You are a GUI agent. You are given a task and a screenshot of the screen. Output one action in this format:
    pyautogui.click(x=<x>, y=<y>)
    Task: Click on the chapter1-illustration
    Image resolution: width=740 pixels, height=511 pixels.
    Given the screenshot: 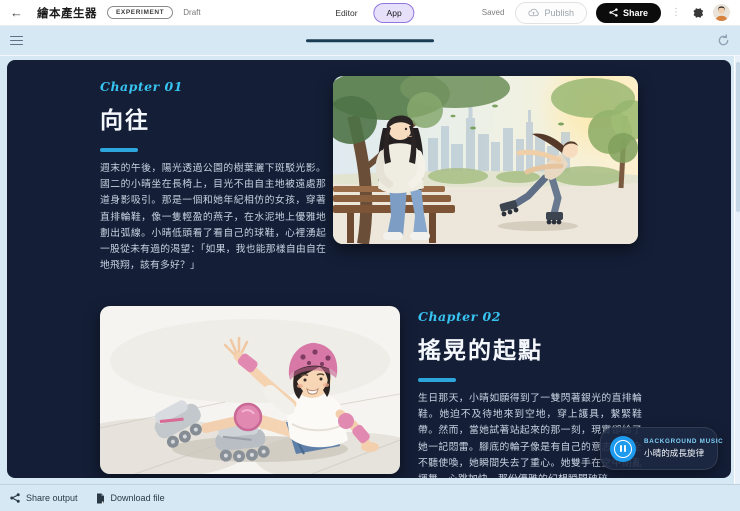 What is the action you would take?
    pyautogui.click(x=485, y=160)
    